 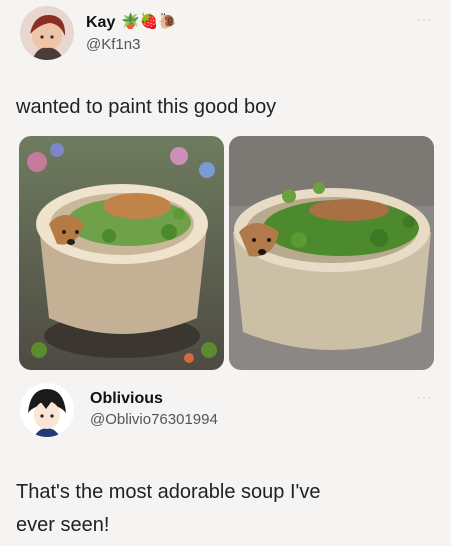 I want to click on reply-display-name: Oblivious, so click(x=126, y=399).